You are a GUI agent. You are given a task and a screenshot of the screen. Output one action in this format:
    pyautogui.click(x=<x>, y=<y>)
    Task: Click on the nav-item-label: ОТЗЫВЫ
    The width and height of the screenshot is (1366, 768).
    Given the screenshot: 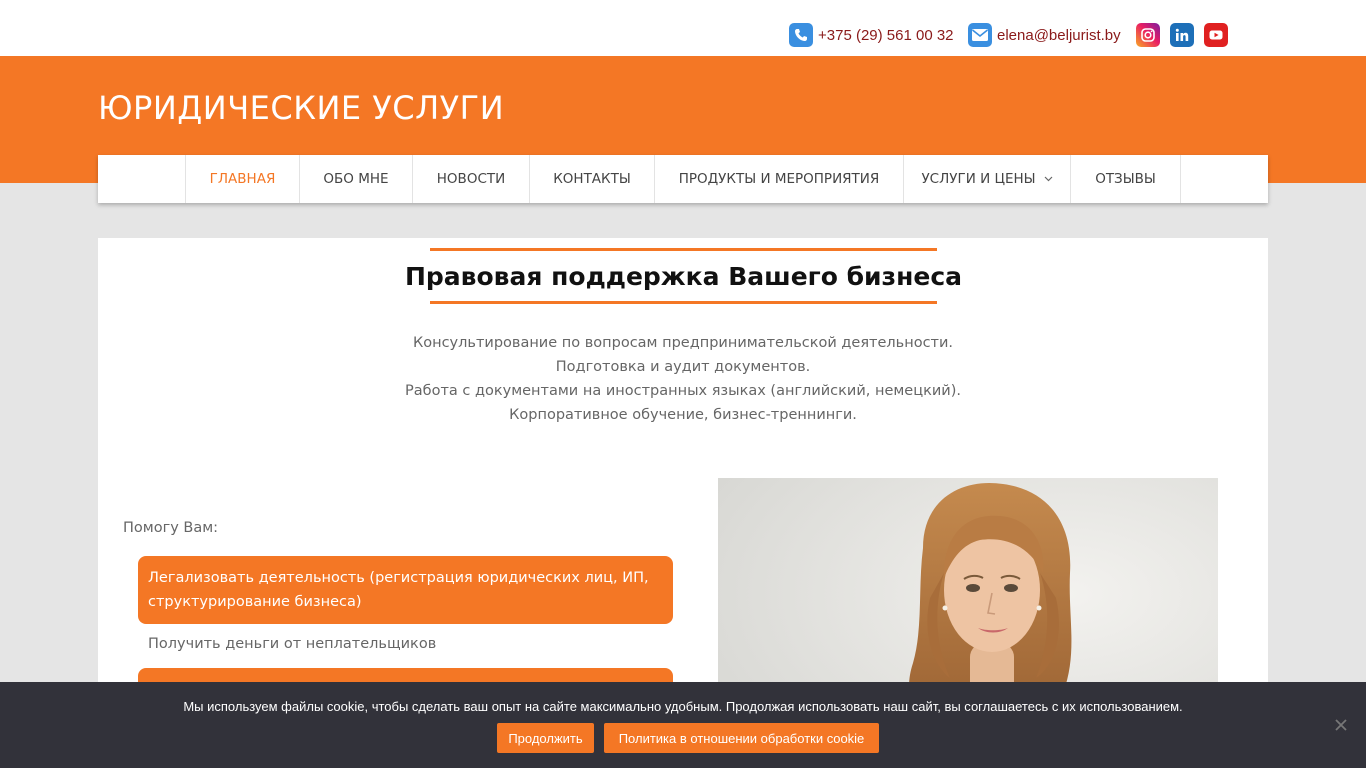 What is the action you would take?
    pyautogui.click(x=1125, y=179)
    